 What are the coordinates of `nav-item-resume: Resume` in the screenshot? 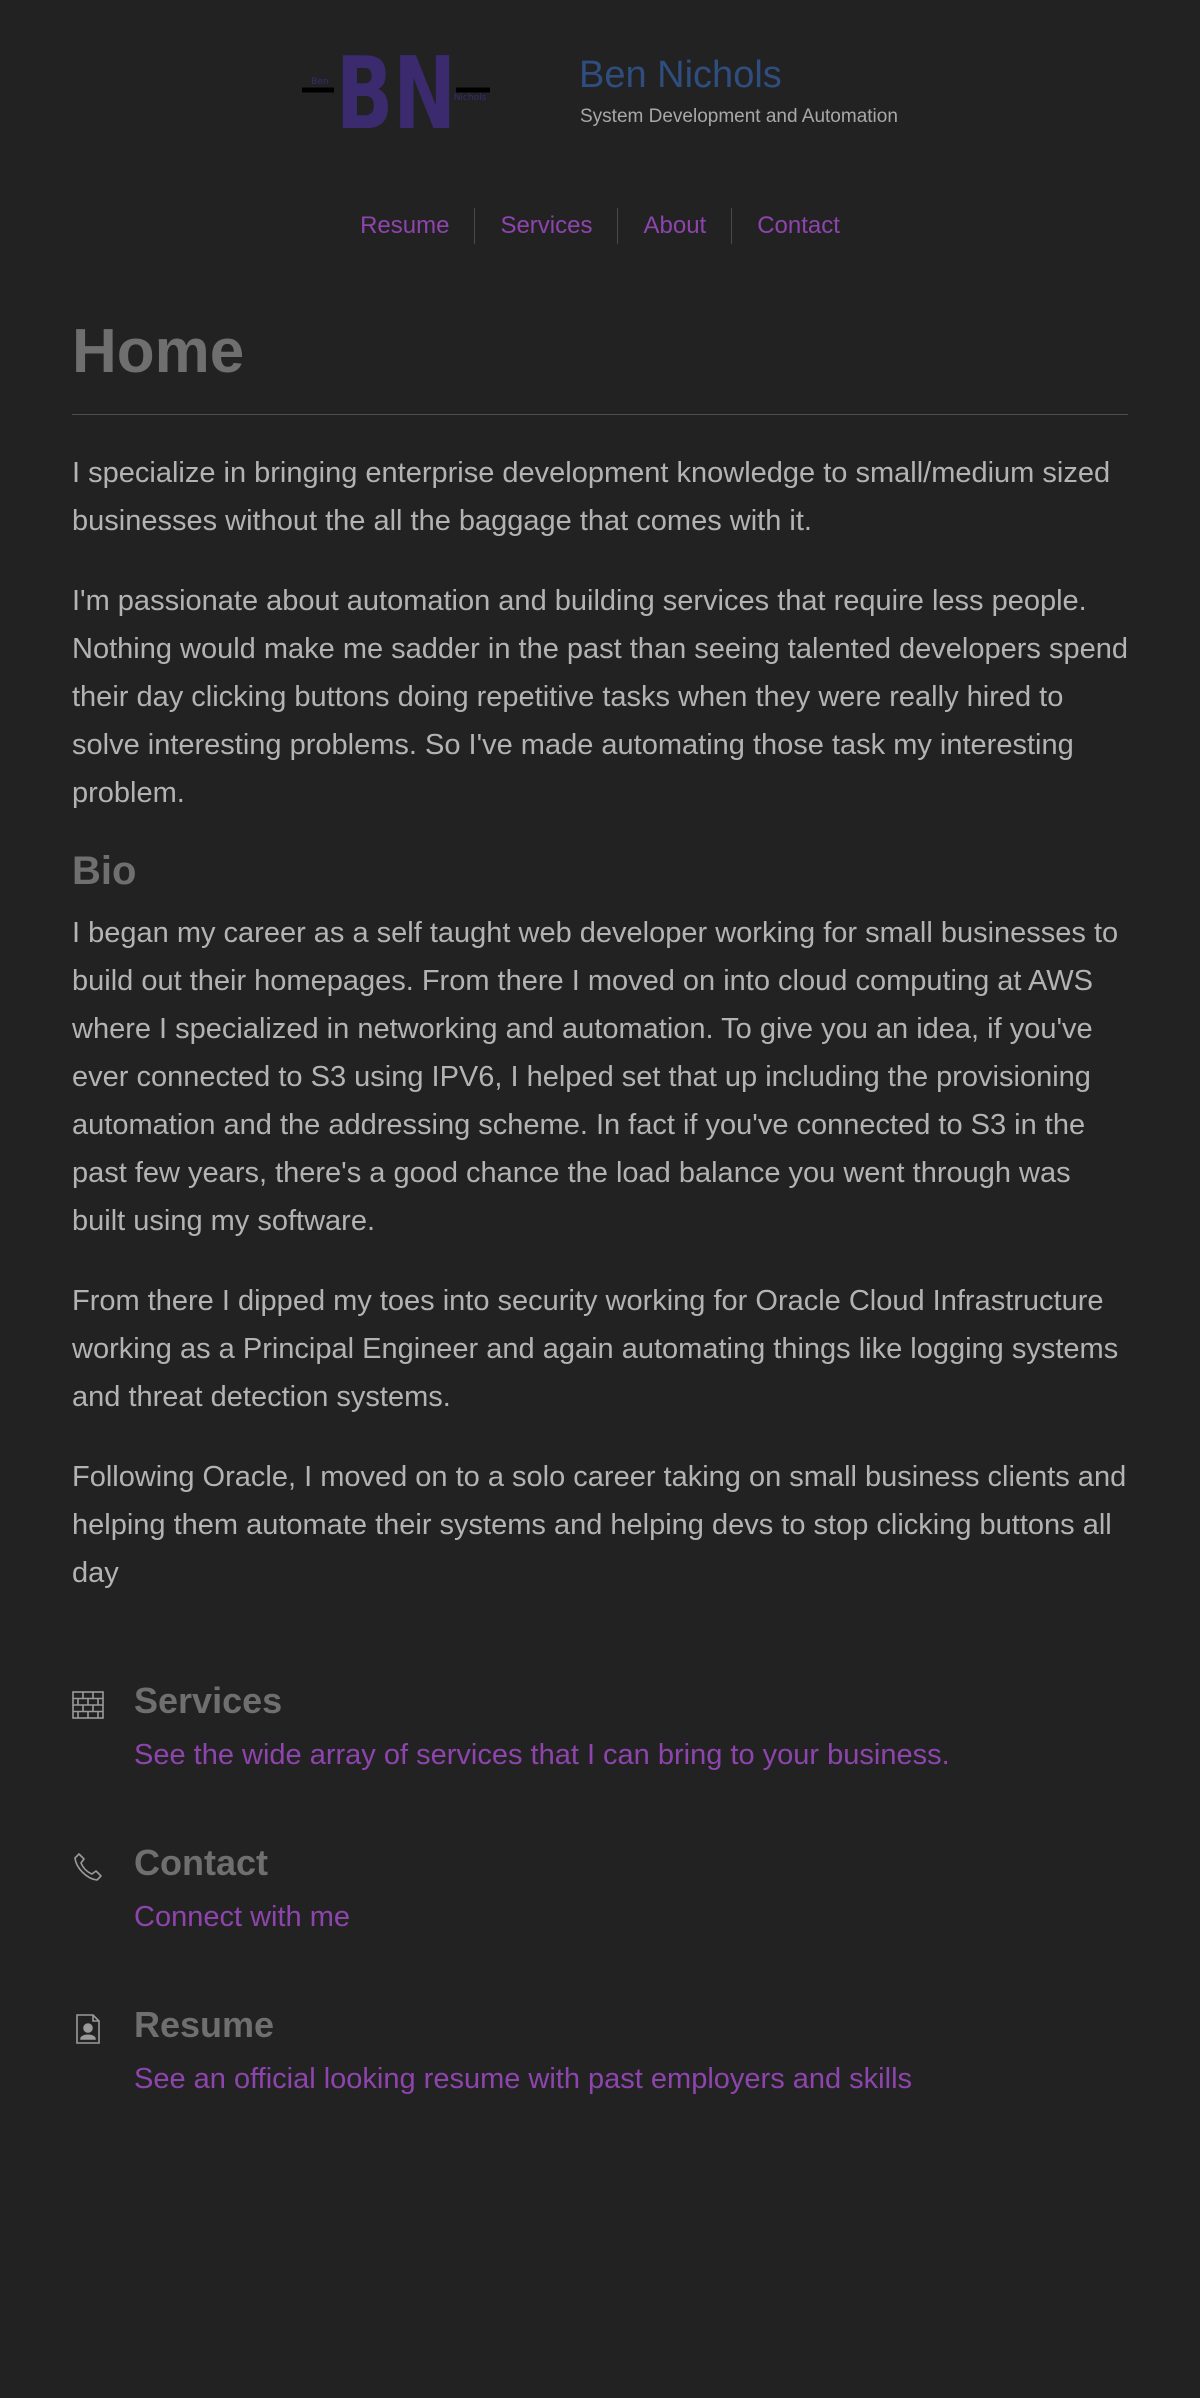 It's located at (404, 226).